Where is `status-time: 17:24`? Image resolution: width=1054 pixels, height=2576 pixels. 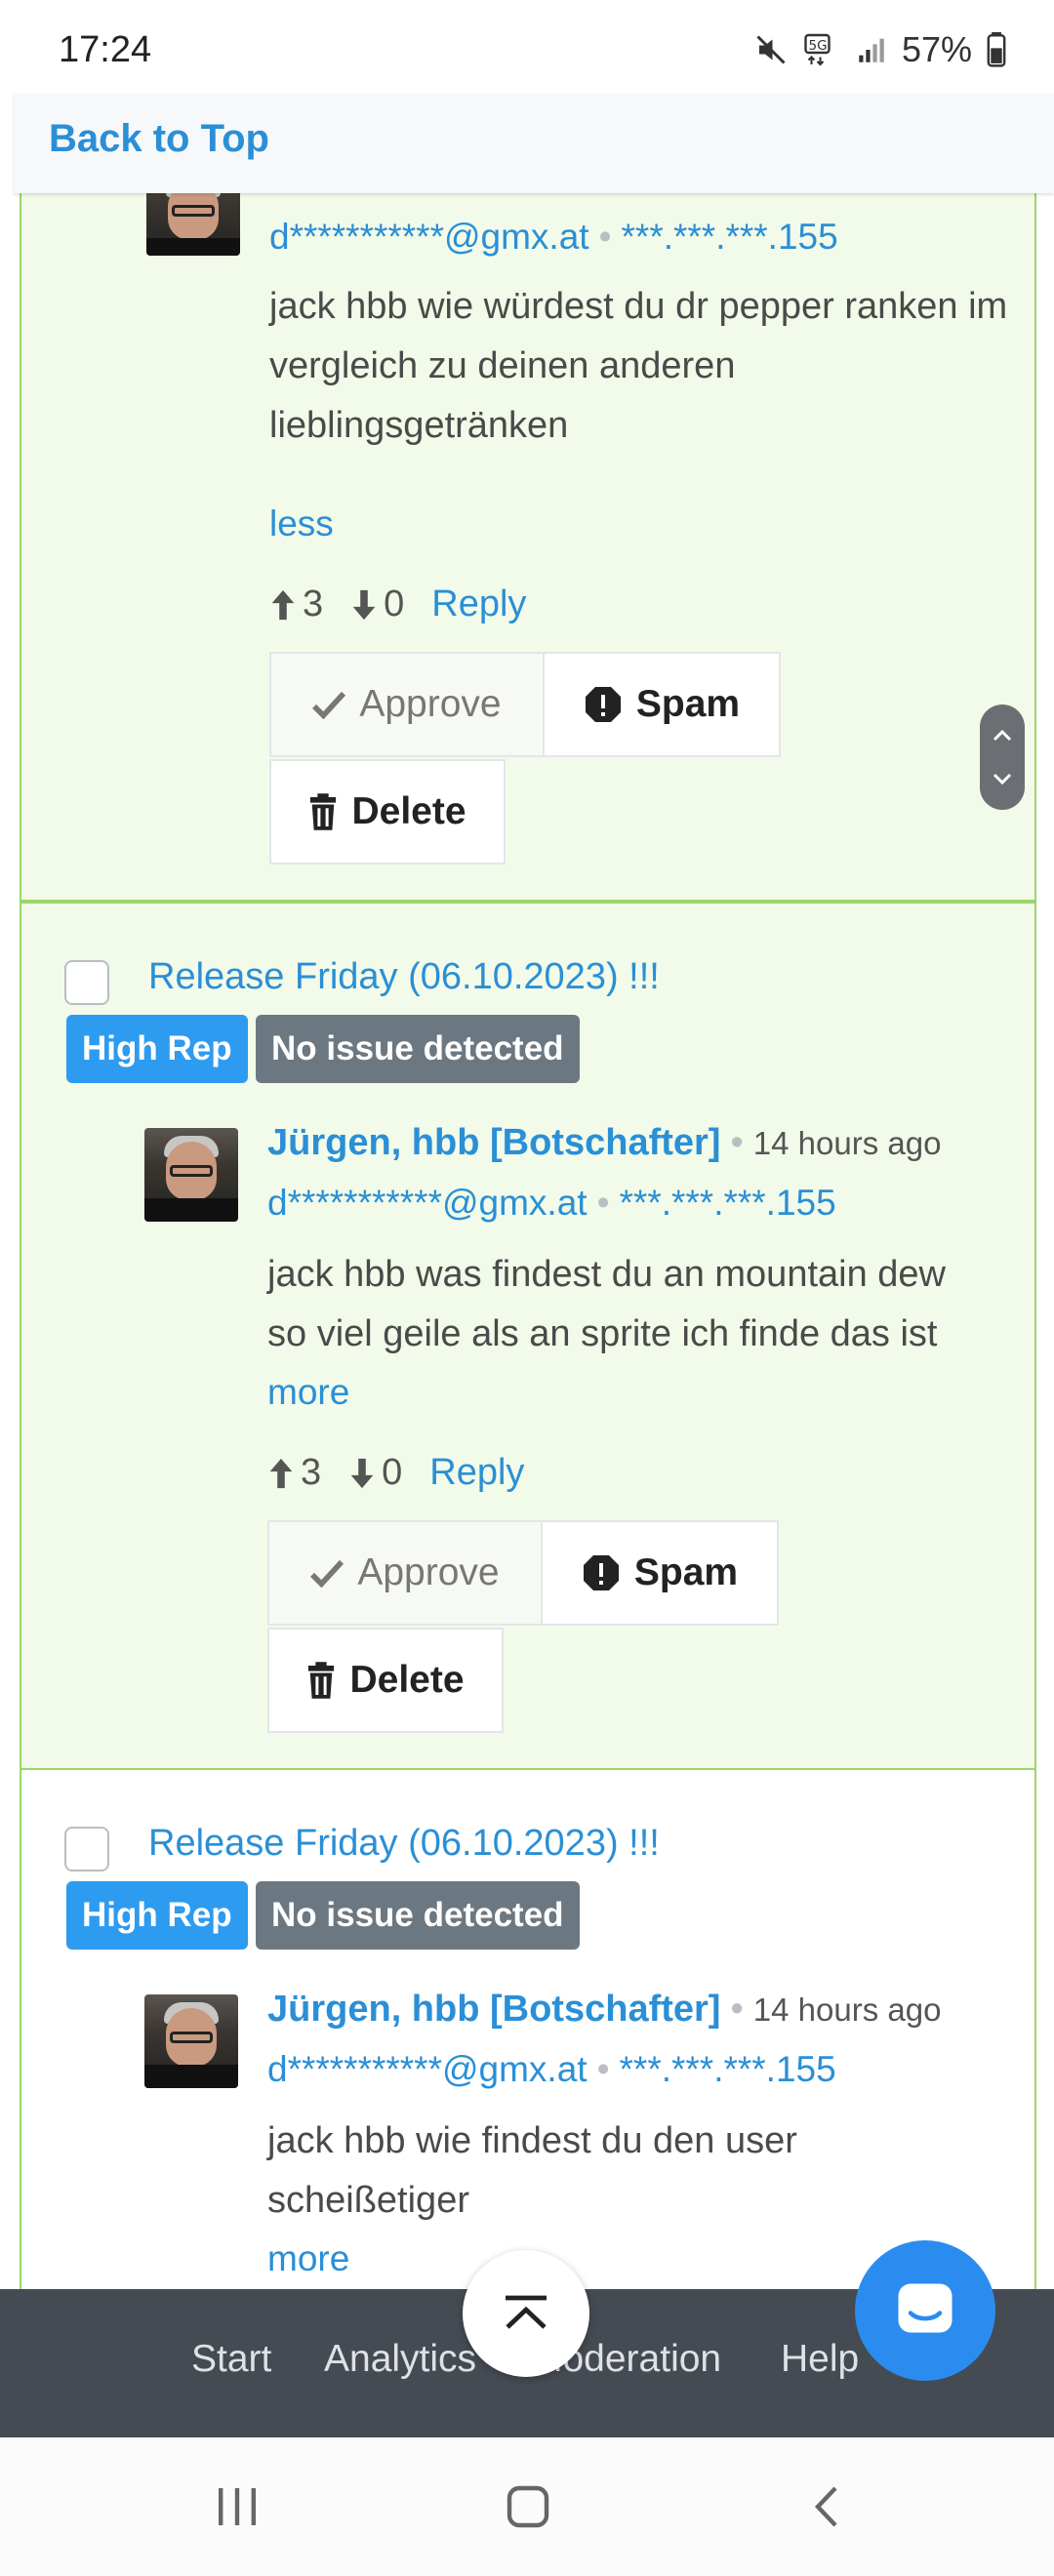 status-time: 17:24 is located at coordinates (105, 49).